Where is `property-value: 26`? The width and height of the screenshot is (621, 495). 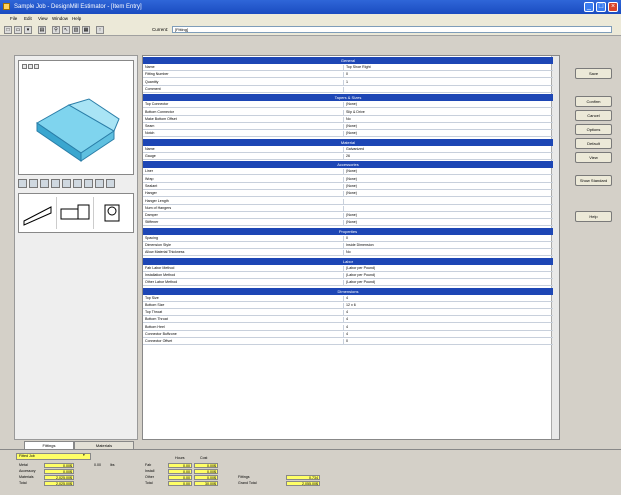 property-value: 26 is located at coordinates (348, 156).